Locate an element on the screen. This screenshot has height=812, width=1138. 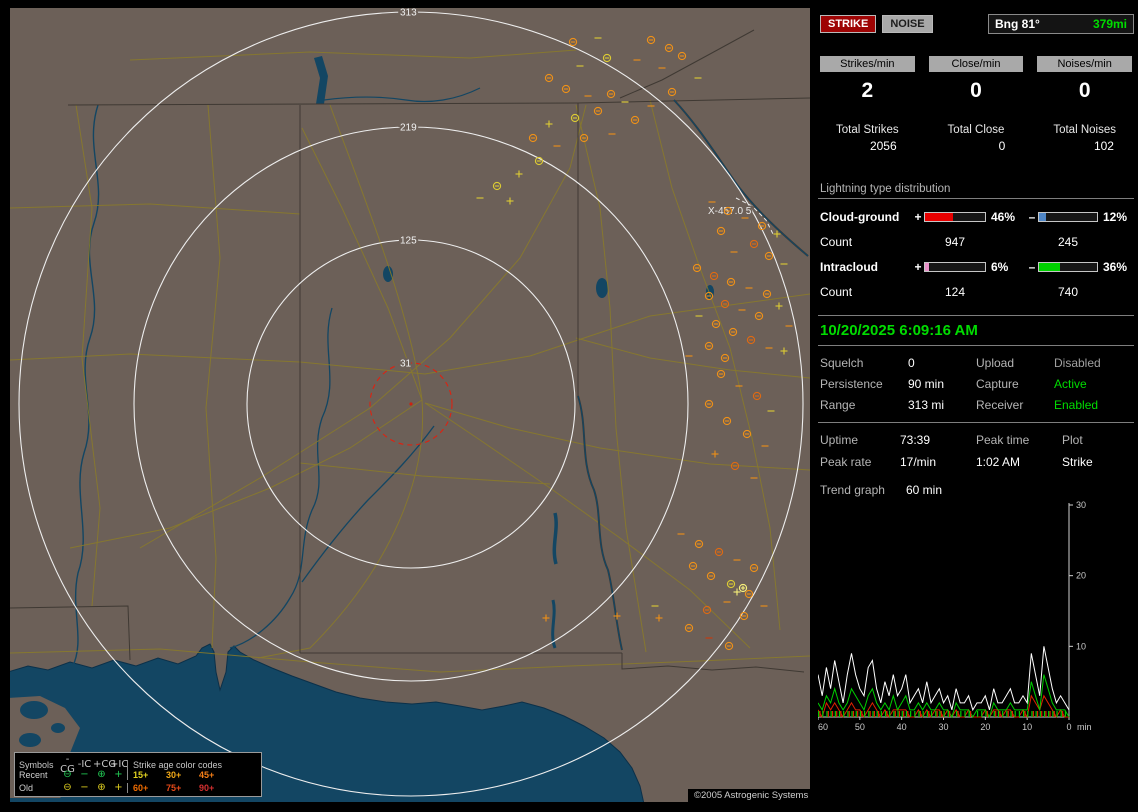
distance-value: 379mi is located at coordinates (1109, 24).